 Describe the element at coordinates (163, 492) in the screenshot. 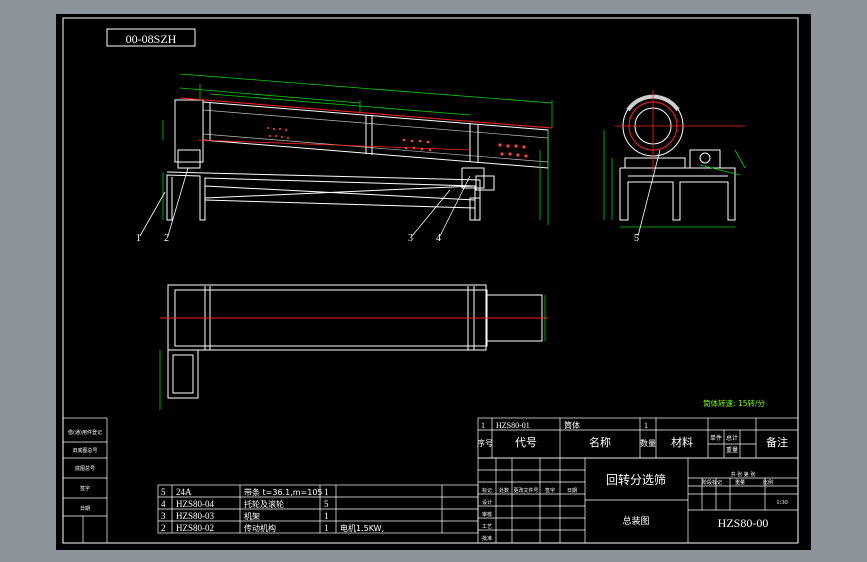

I see `parts-row-no: 5` at that location.